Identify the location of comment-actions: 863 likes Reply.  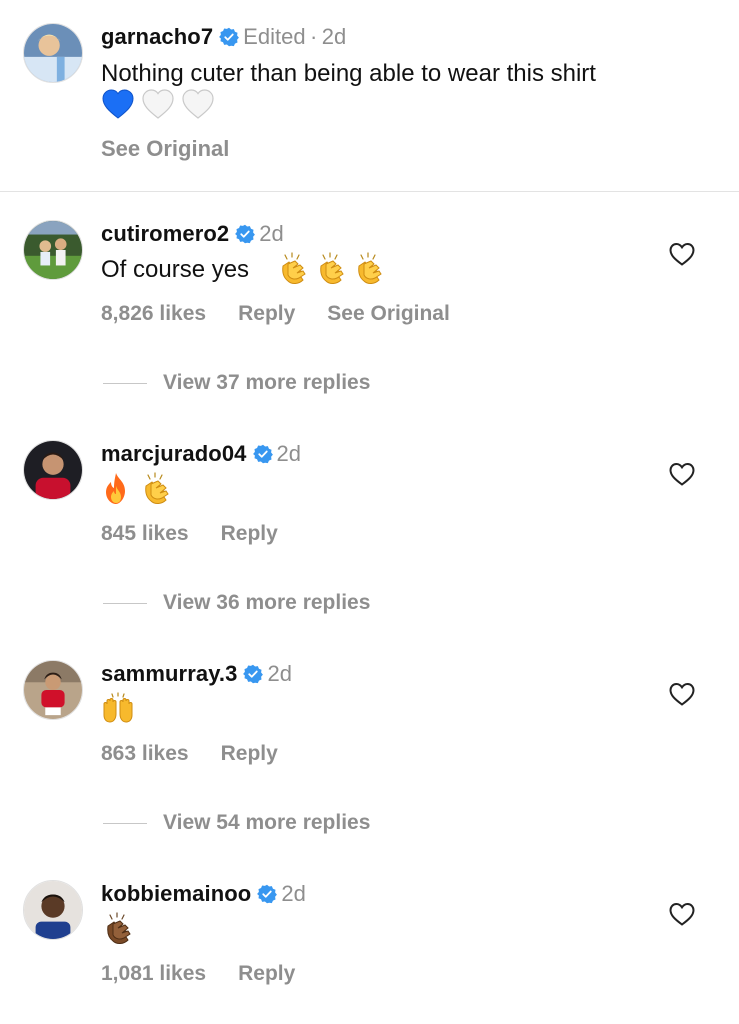
(189, 754).